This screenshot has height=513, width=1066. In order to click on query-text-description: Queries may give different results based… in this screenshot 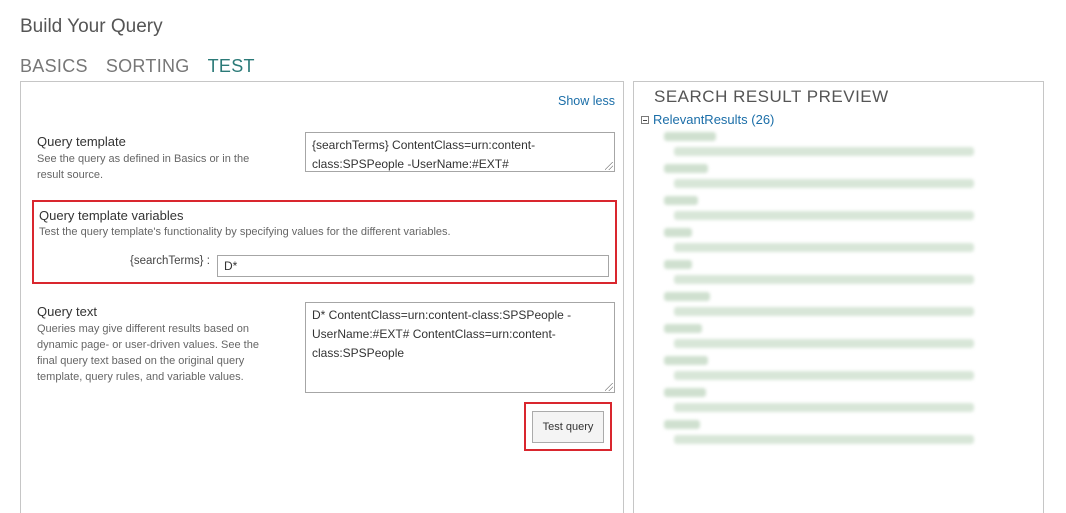, I will do `click(148, 353)`.